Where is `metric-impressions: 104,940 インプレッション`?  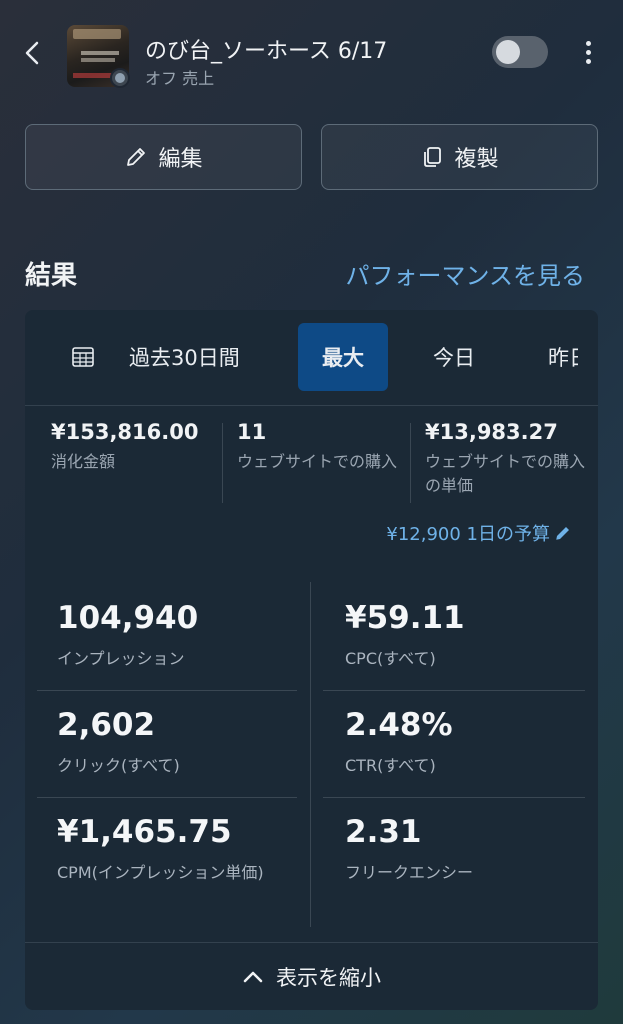
metric-impressions: 104,940 インプレッション is located at coordinates (187, 635).